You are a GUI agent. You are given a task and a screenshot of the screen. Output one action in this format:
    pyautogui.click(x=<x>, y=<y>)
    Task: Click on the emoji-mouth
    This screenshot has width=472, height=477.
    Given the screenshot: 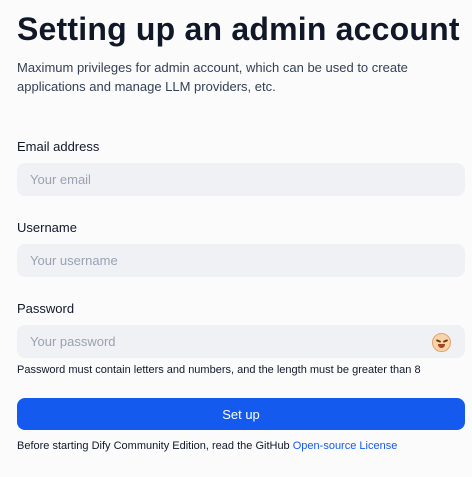 What is the action you would take?
    pyautogui.click(x=441, y=346)
    